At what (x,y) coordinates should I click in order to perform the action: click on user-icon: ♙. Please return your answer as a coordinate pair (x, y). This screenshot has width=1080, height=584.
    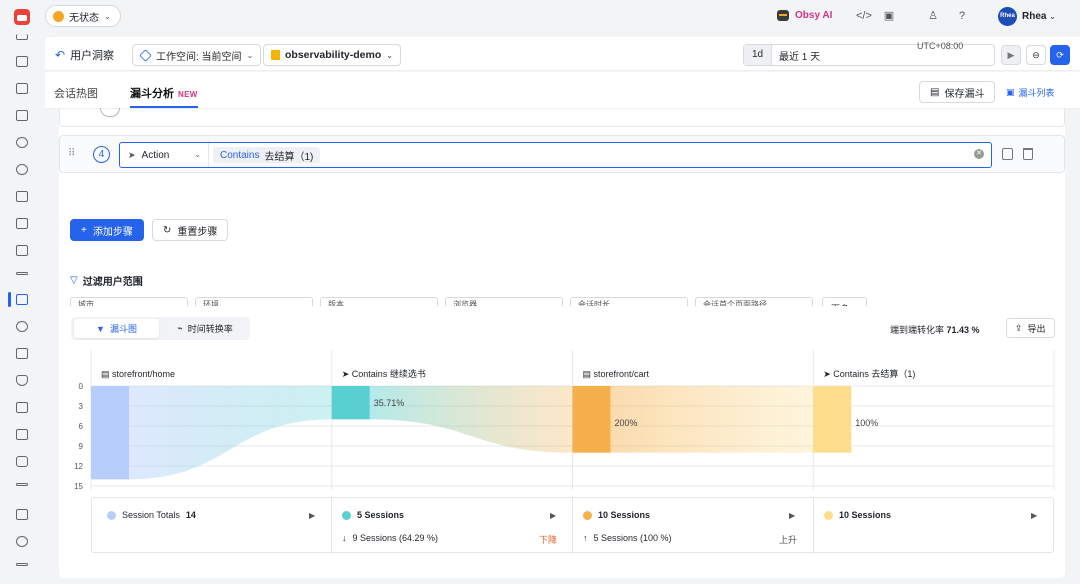
    Looking at the image, I should click on (933, 16).